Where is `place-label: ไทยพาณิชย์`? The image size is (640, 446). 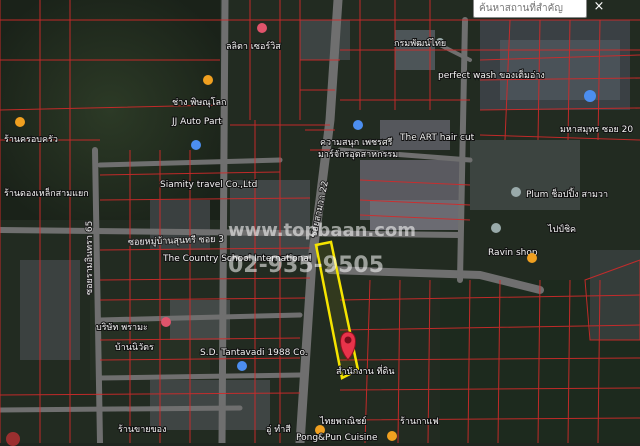 place-label: ไทยพาณิชย์ is located at coordinates (342, 421).